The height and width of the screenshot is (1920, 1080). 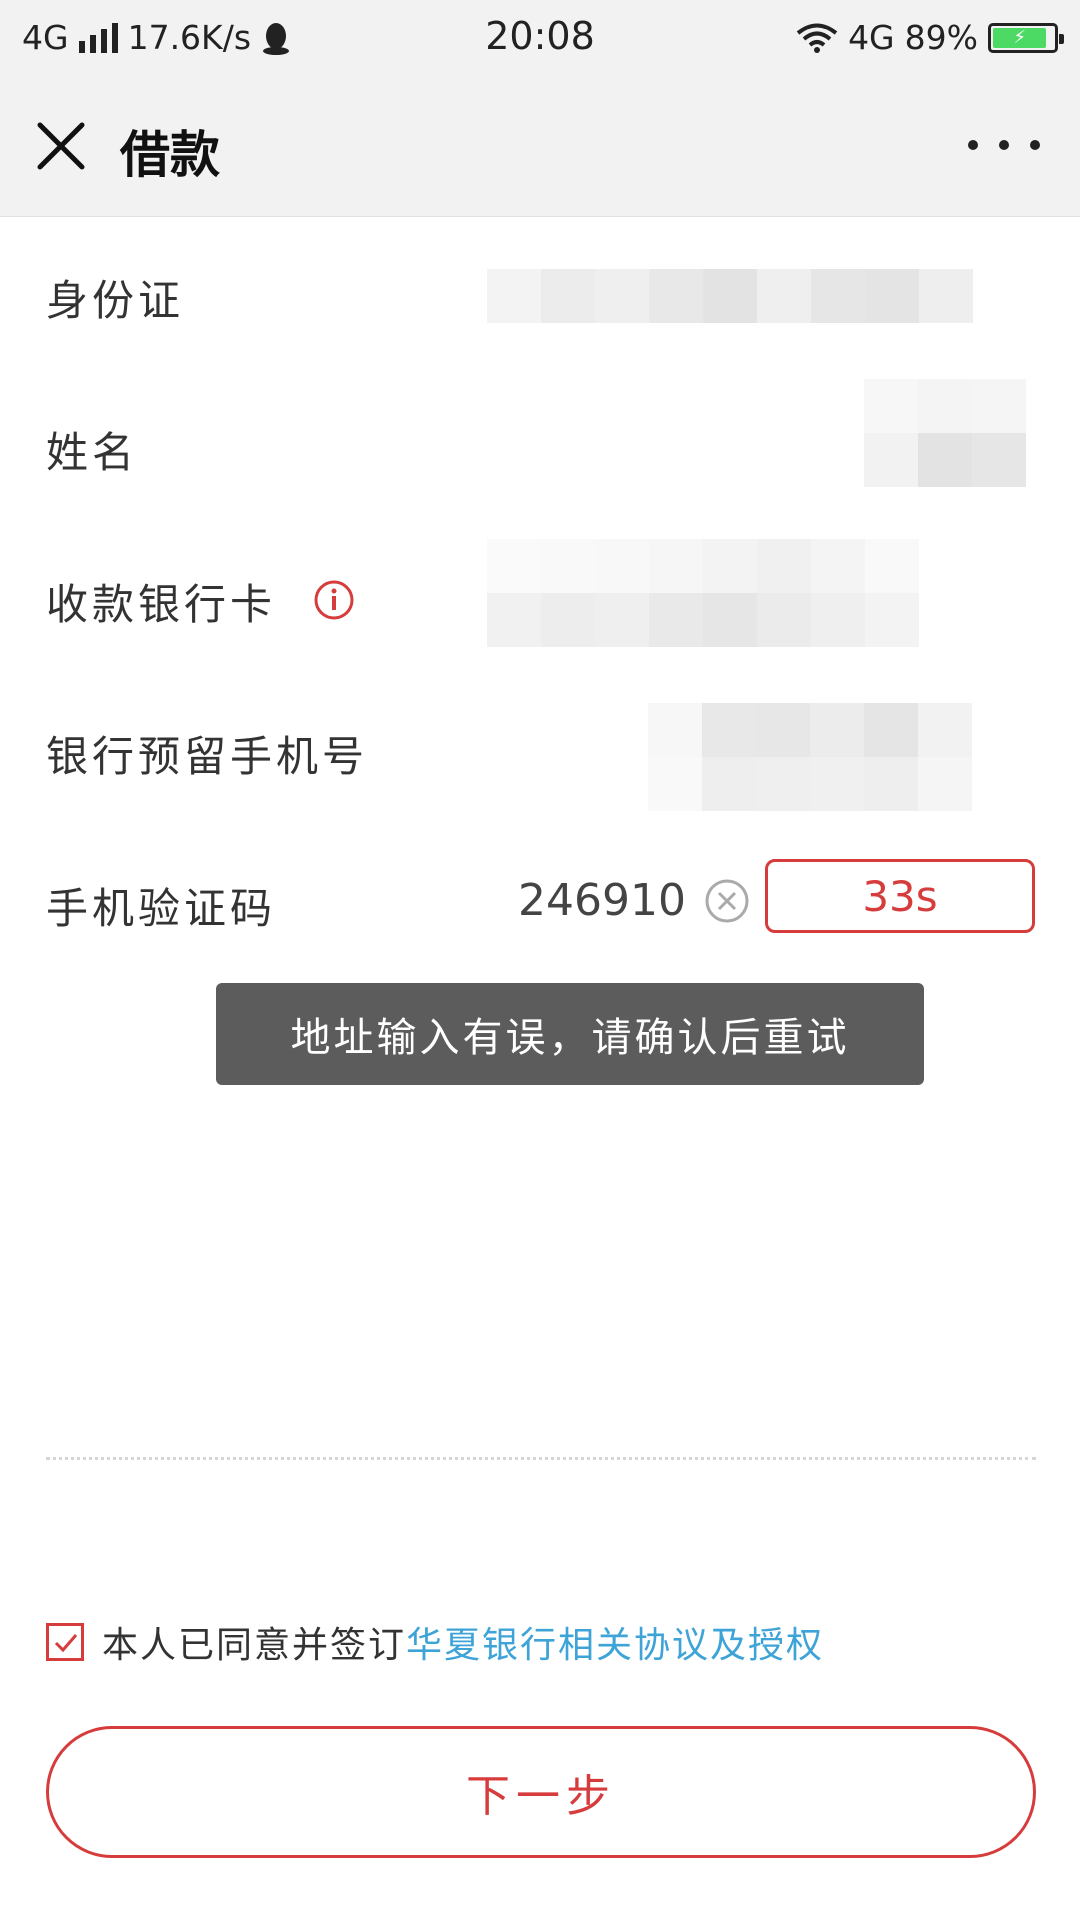 I want to click on battery-icon: ⚡, so click(x=1026, y=37).